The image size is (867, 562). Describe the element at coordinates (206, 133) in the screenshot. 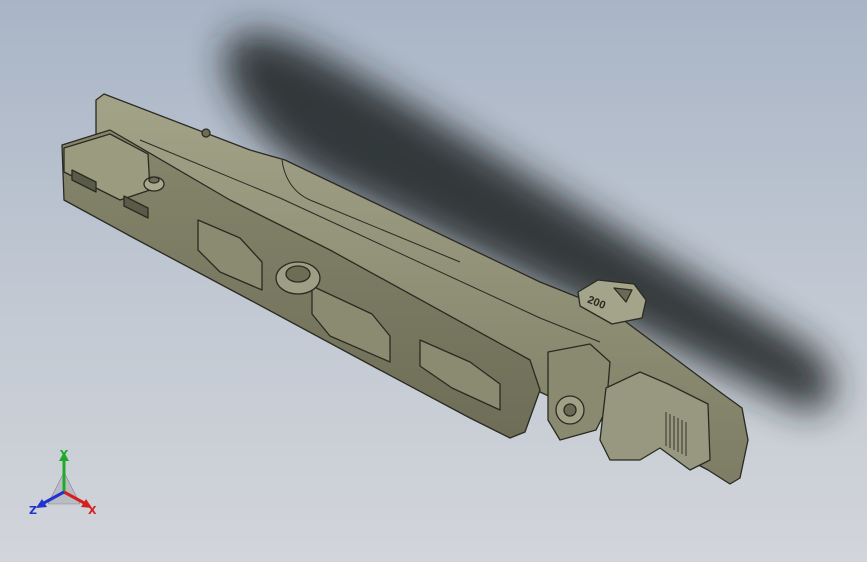

I see `small-hole` at that location.